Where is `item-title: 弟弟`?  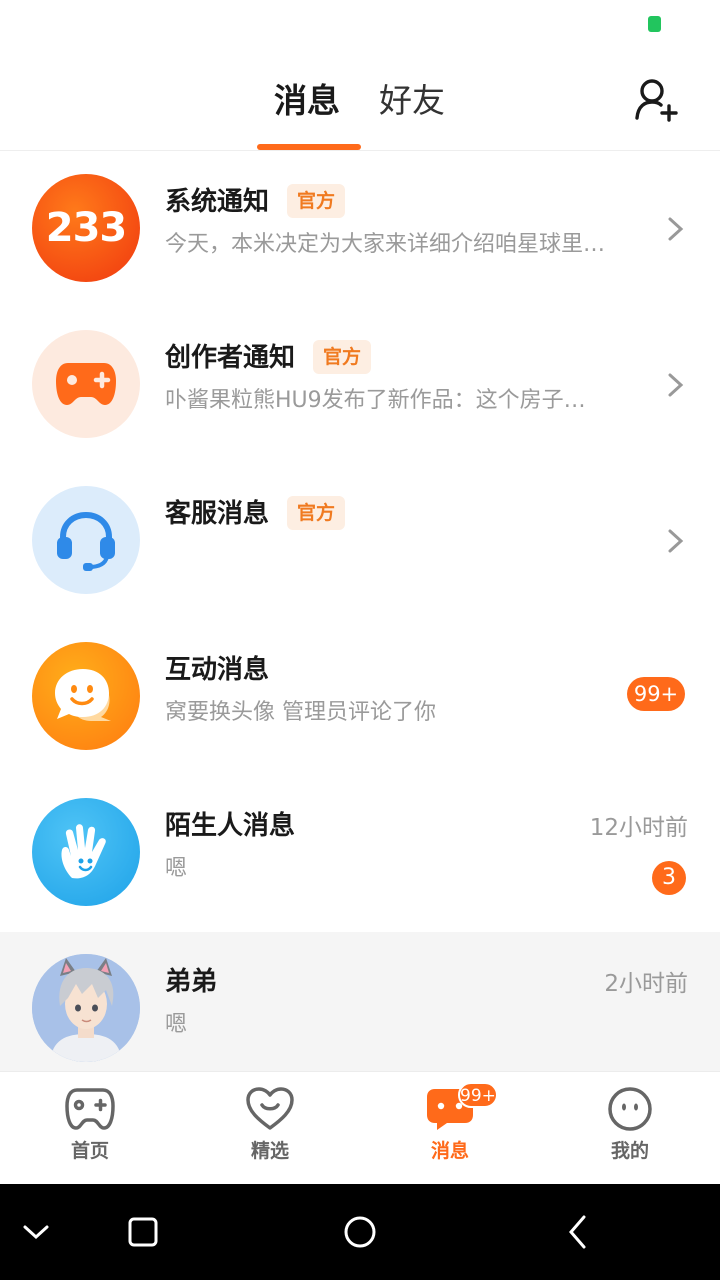 item-title: 弟弟 is located at coordinates (191, 982).